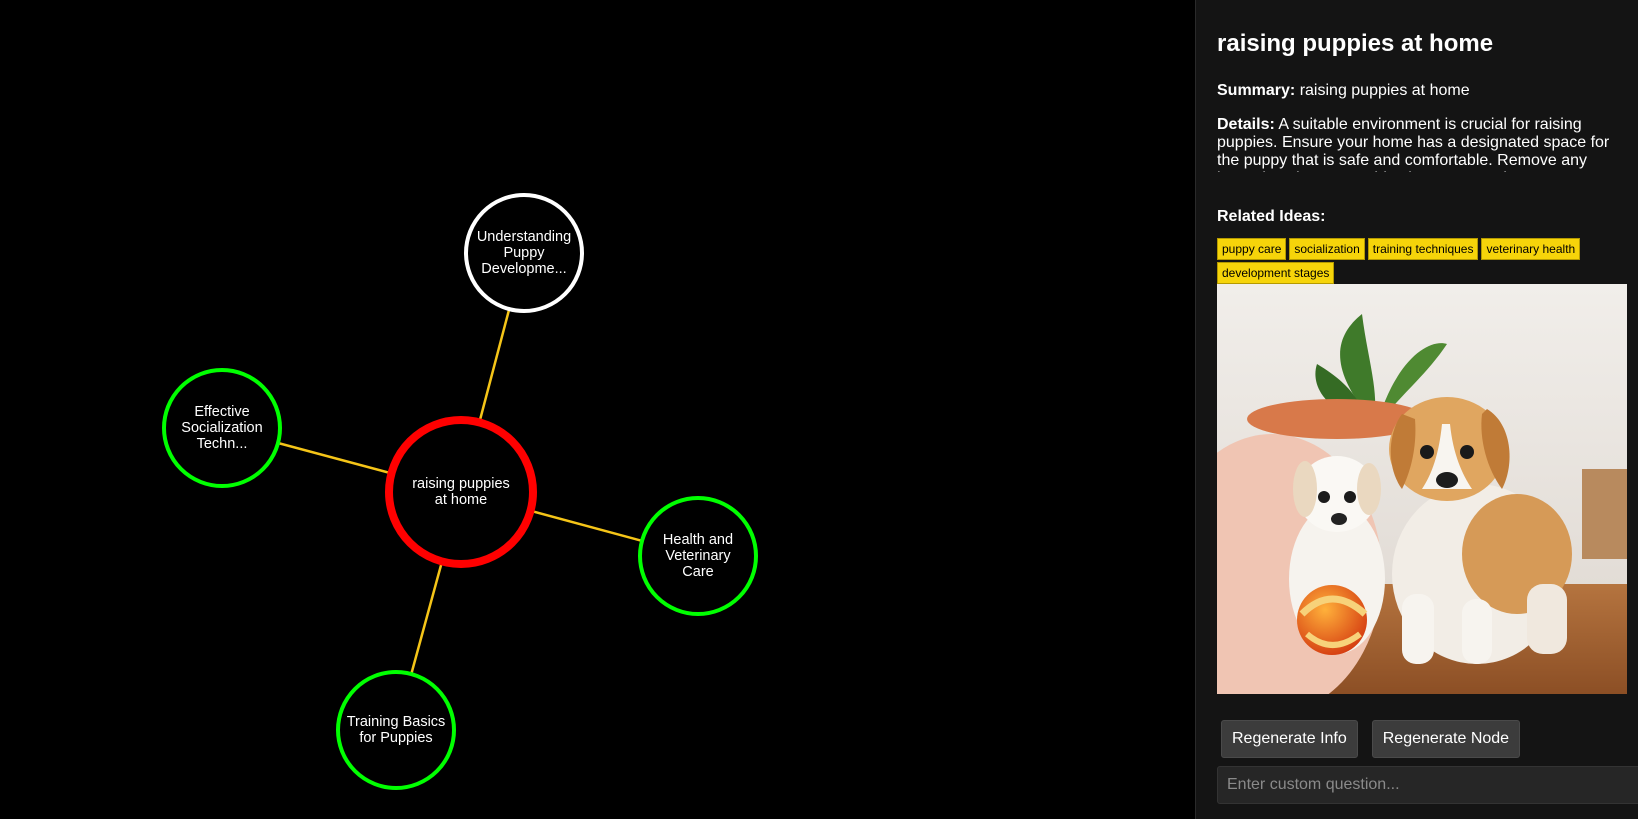 The image size is (1638, 819). What do you see at coordinates (1384, 90) in the screenshot?
I see `summary-text: raising puppies at home` at bounding box center [1384, 90].